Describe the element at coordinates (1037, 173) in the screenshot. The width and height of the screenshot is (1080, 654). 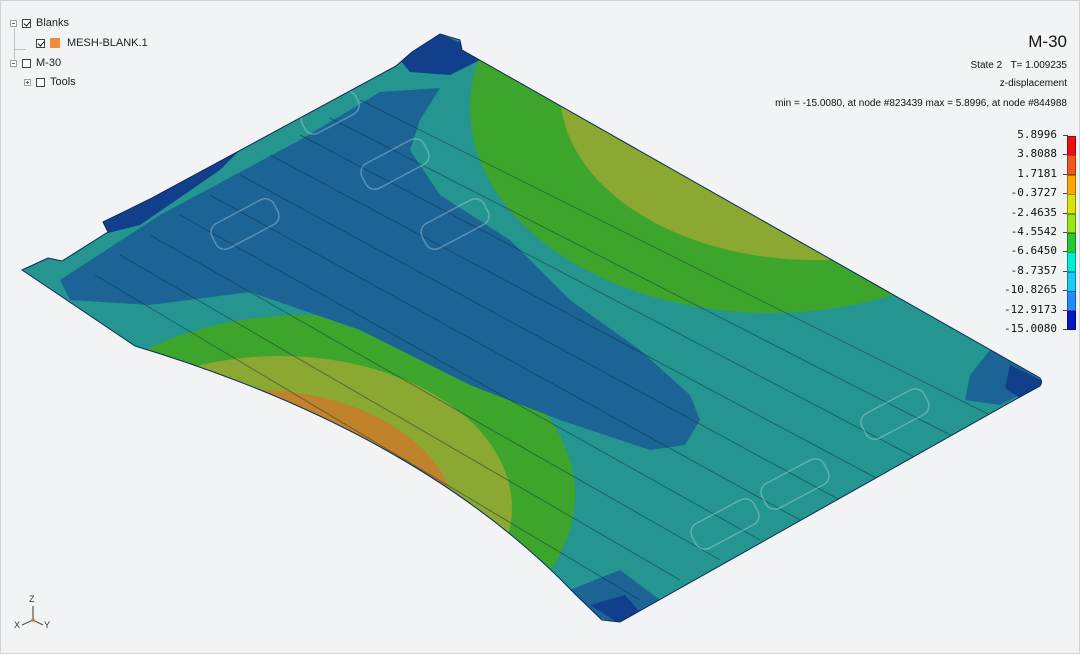
I see `legend-label: 1.7181` at that location.